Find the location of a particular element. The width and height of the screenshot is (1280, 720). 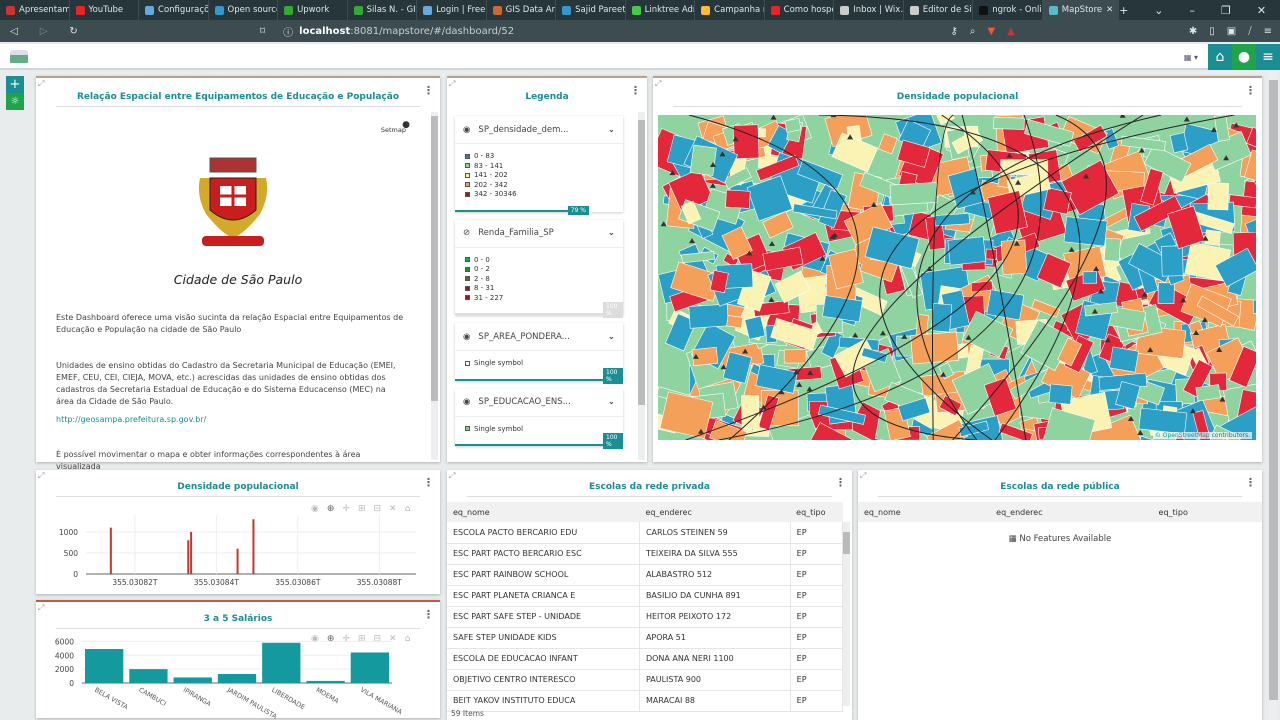

home-button: ⌂ is located at coordinates (1220, 57).